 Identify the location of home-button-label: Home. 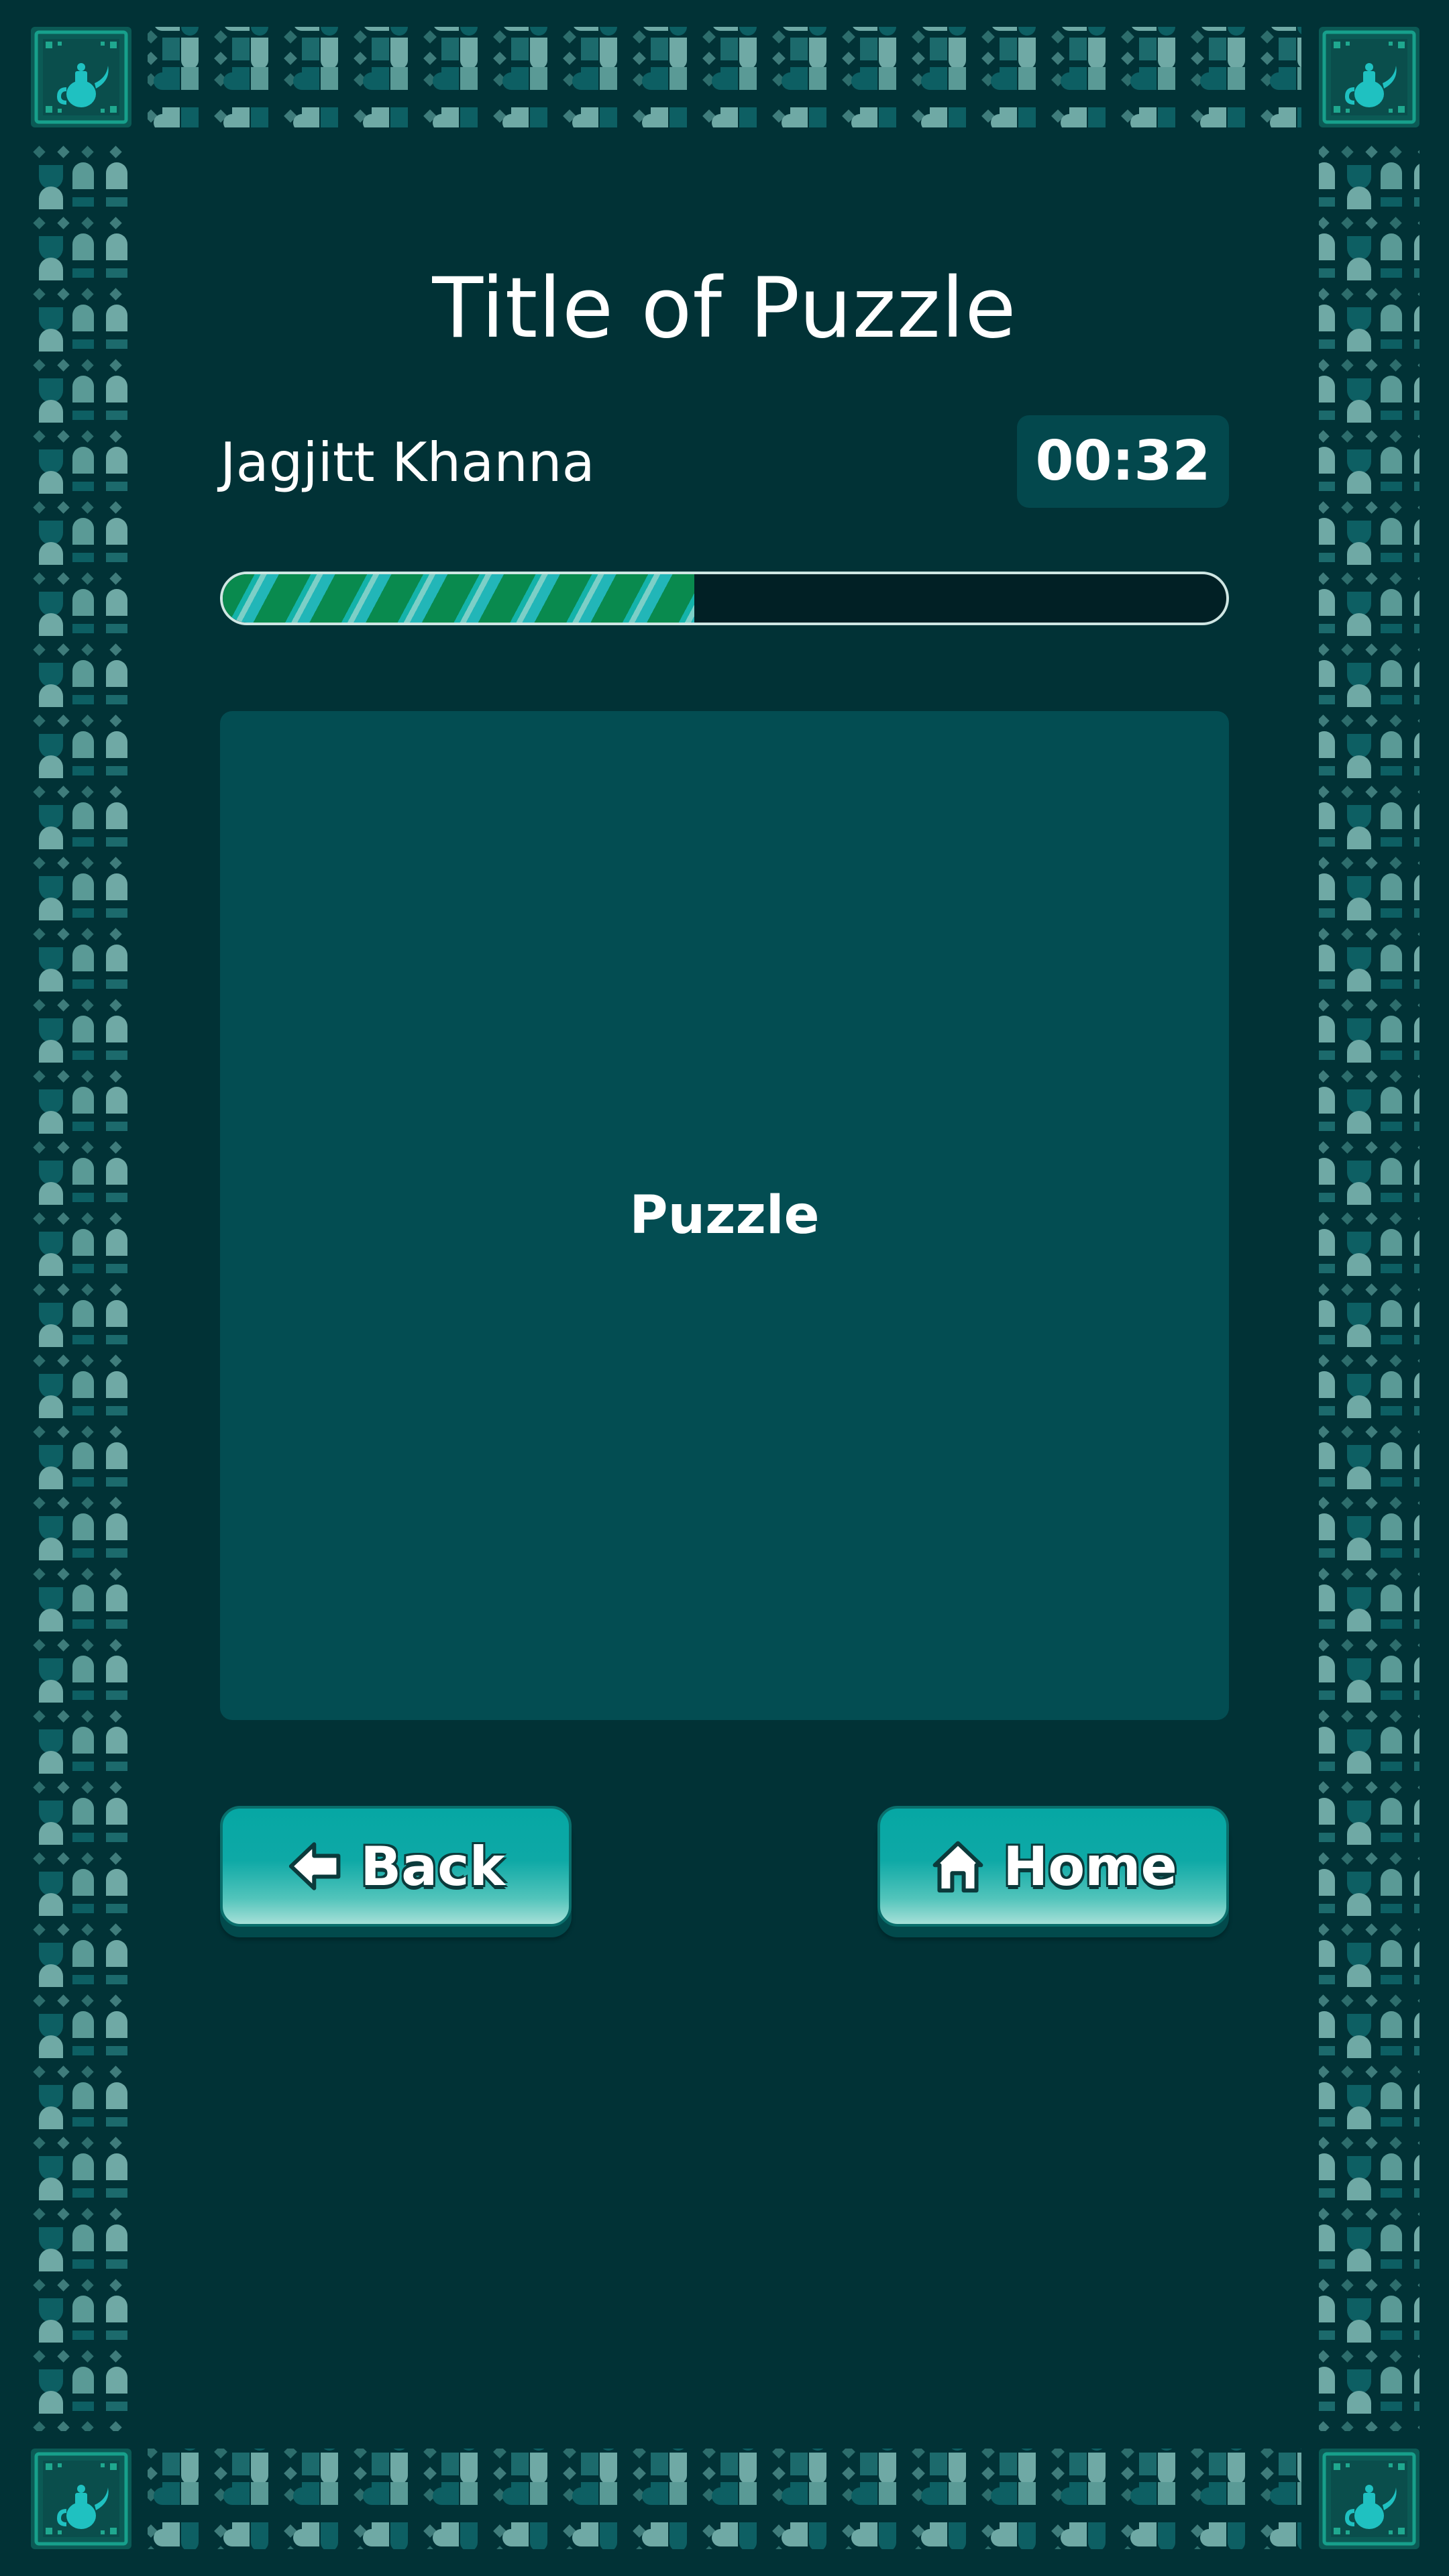
(1090, 1866).